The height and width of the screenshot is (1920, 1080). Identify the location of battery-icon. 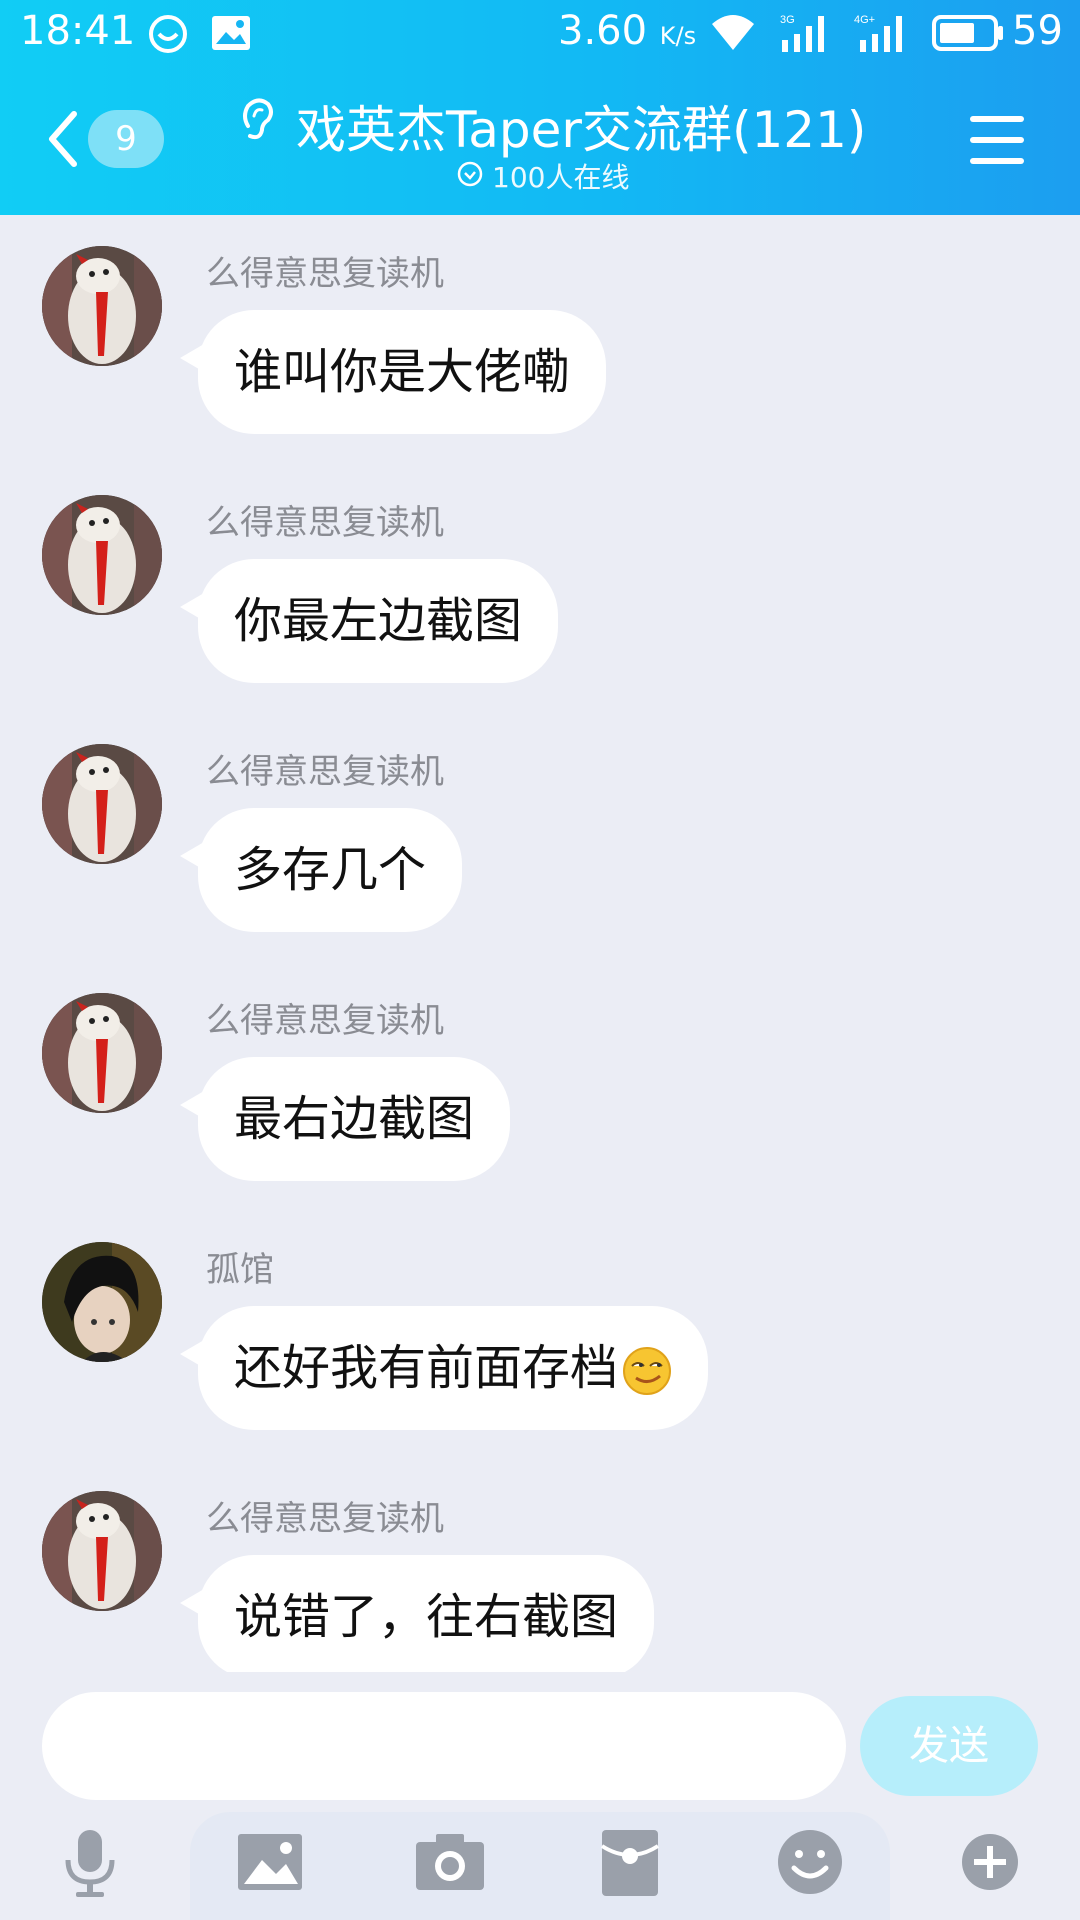
(967, 33).